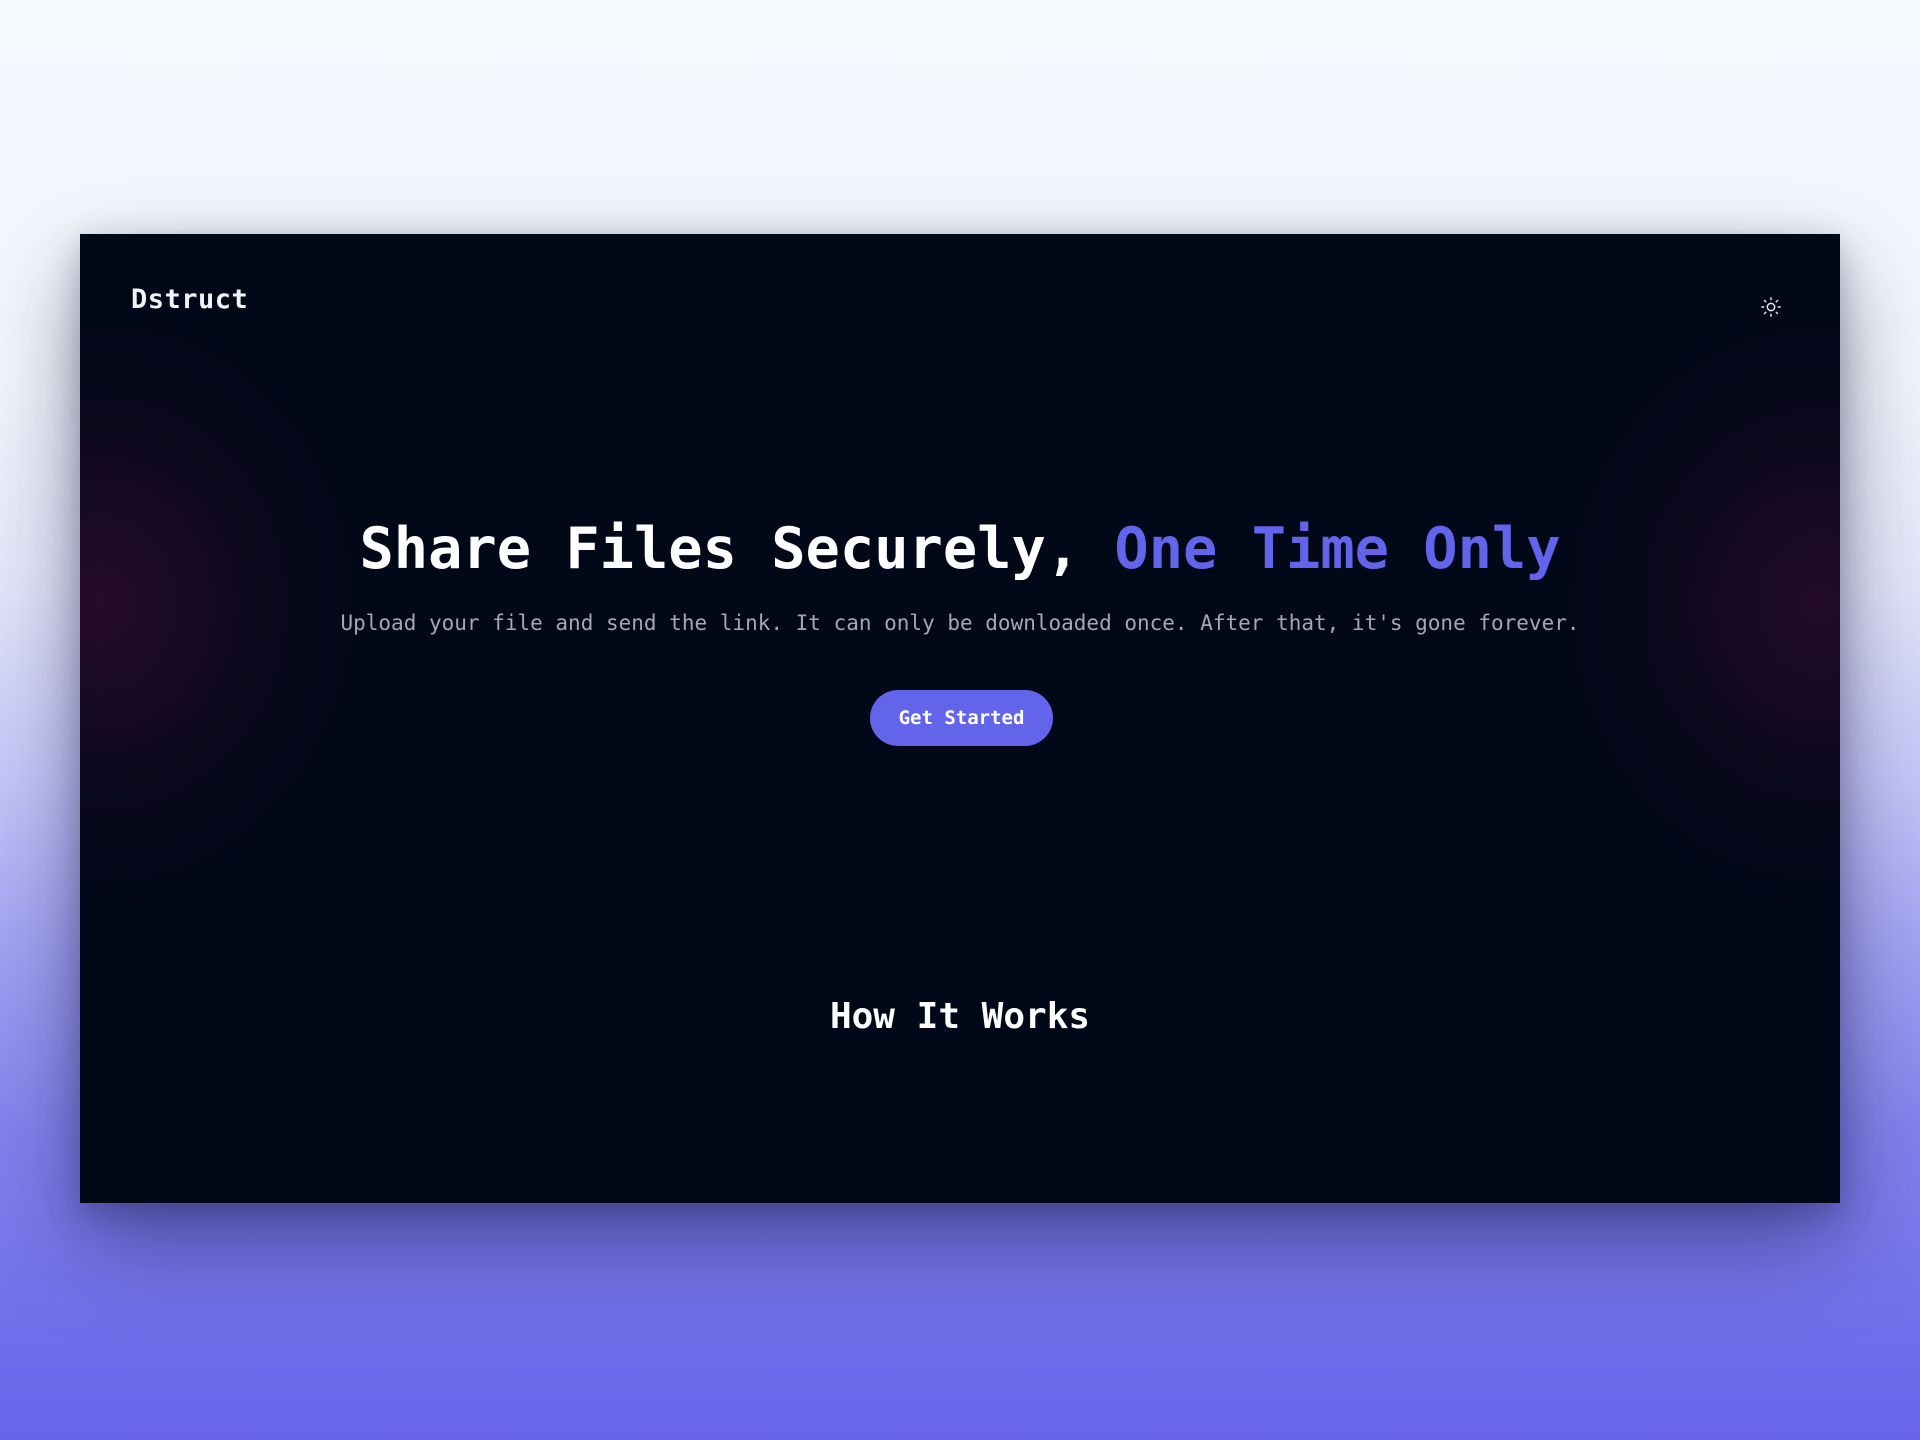 The width and height of the screenshot is (1920, 1440). I want to click on sun-icon, so click(1771, 307).